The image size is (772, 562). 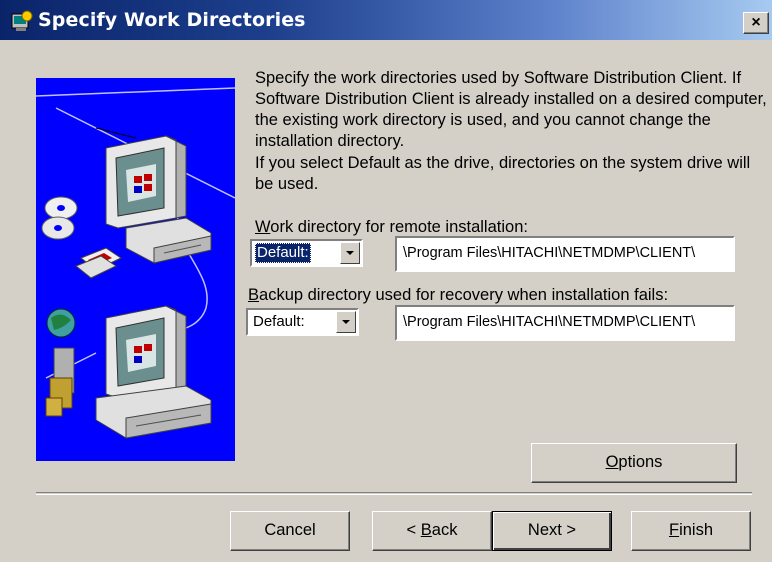 What do you see at coordinates (696, 530) in the screenshot?
I see `button-label: inish` at bounding box center [696, 530].